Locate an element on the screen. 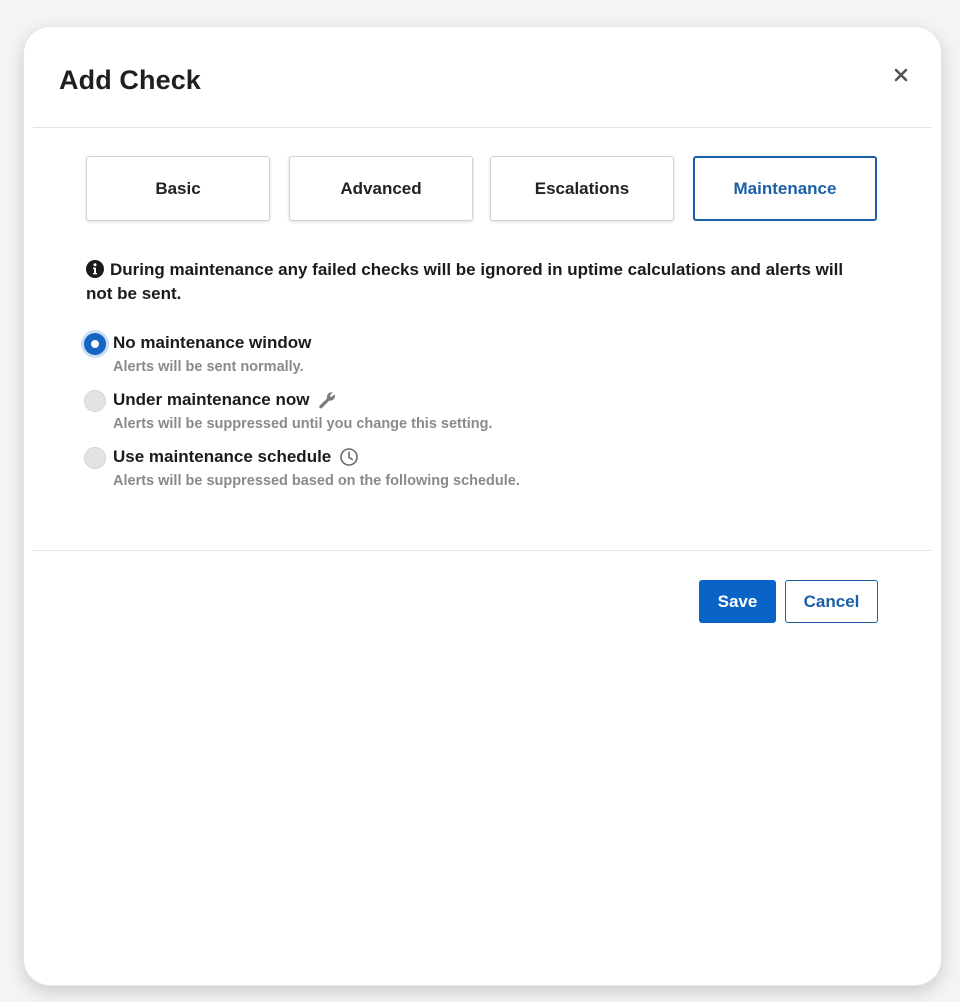  option-label: No maintenance window is located at coordinates (212, 343).